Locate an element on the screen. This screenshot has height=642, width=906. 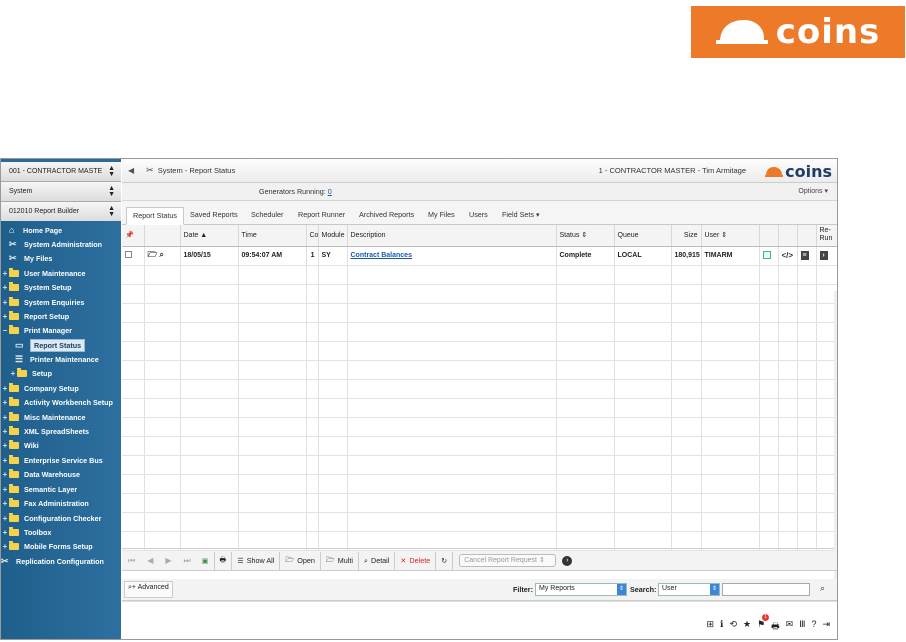
notifications-icon: ⚑ 1 is located at coordinates (763, 624).